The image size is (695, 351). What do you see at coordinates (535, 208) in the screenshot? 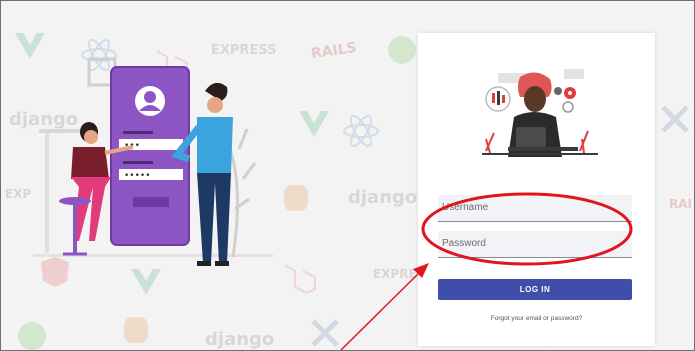
I see `username-field: Username` at bounding box center [535, 208].